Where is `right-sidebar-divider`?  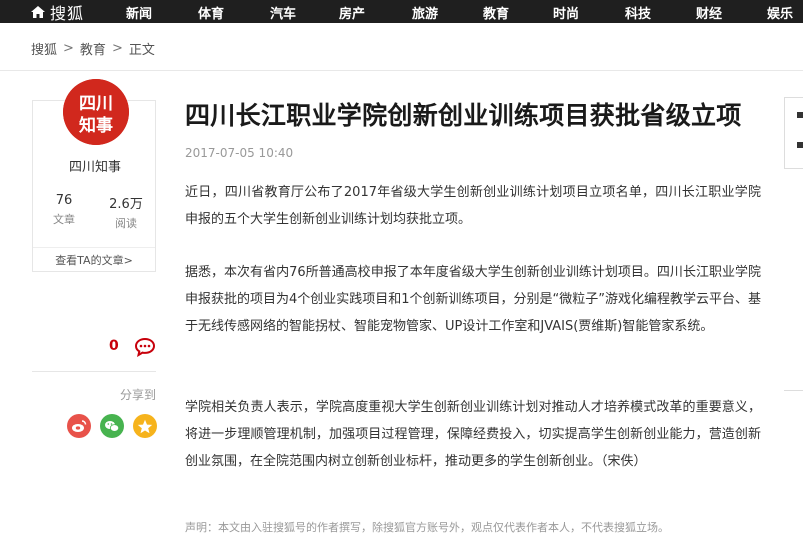
right-sidebar-divider is located at coordinates (793, 390).